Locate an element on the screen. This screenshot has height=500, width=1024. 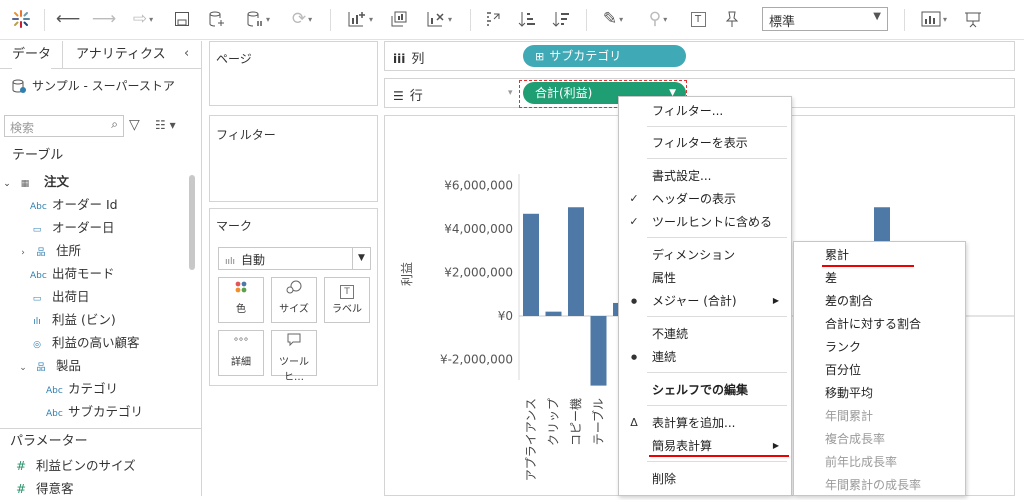
save-icon is located at coordinates (182, 19).